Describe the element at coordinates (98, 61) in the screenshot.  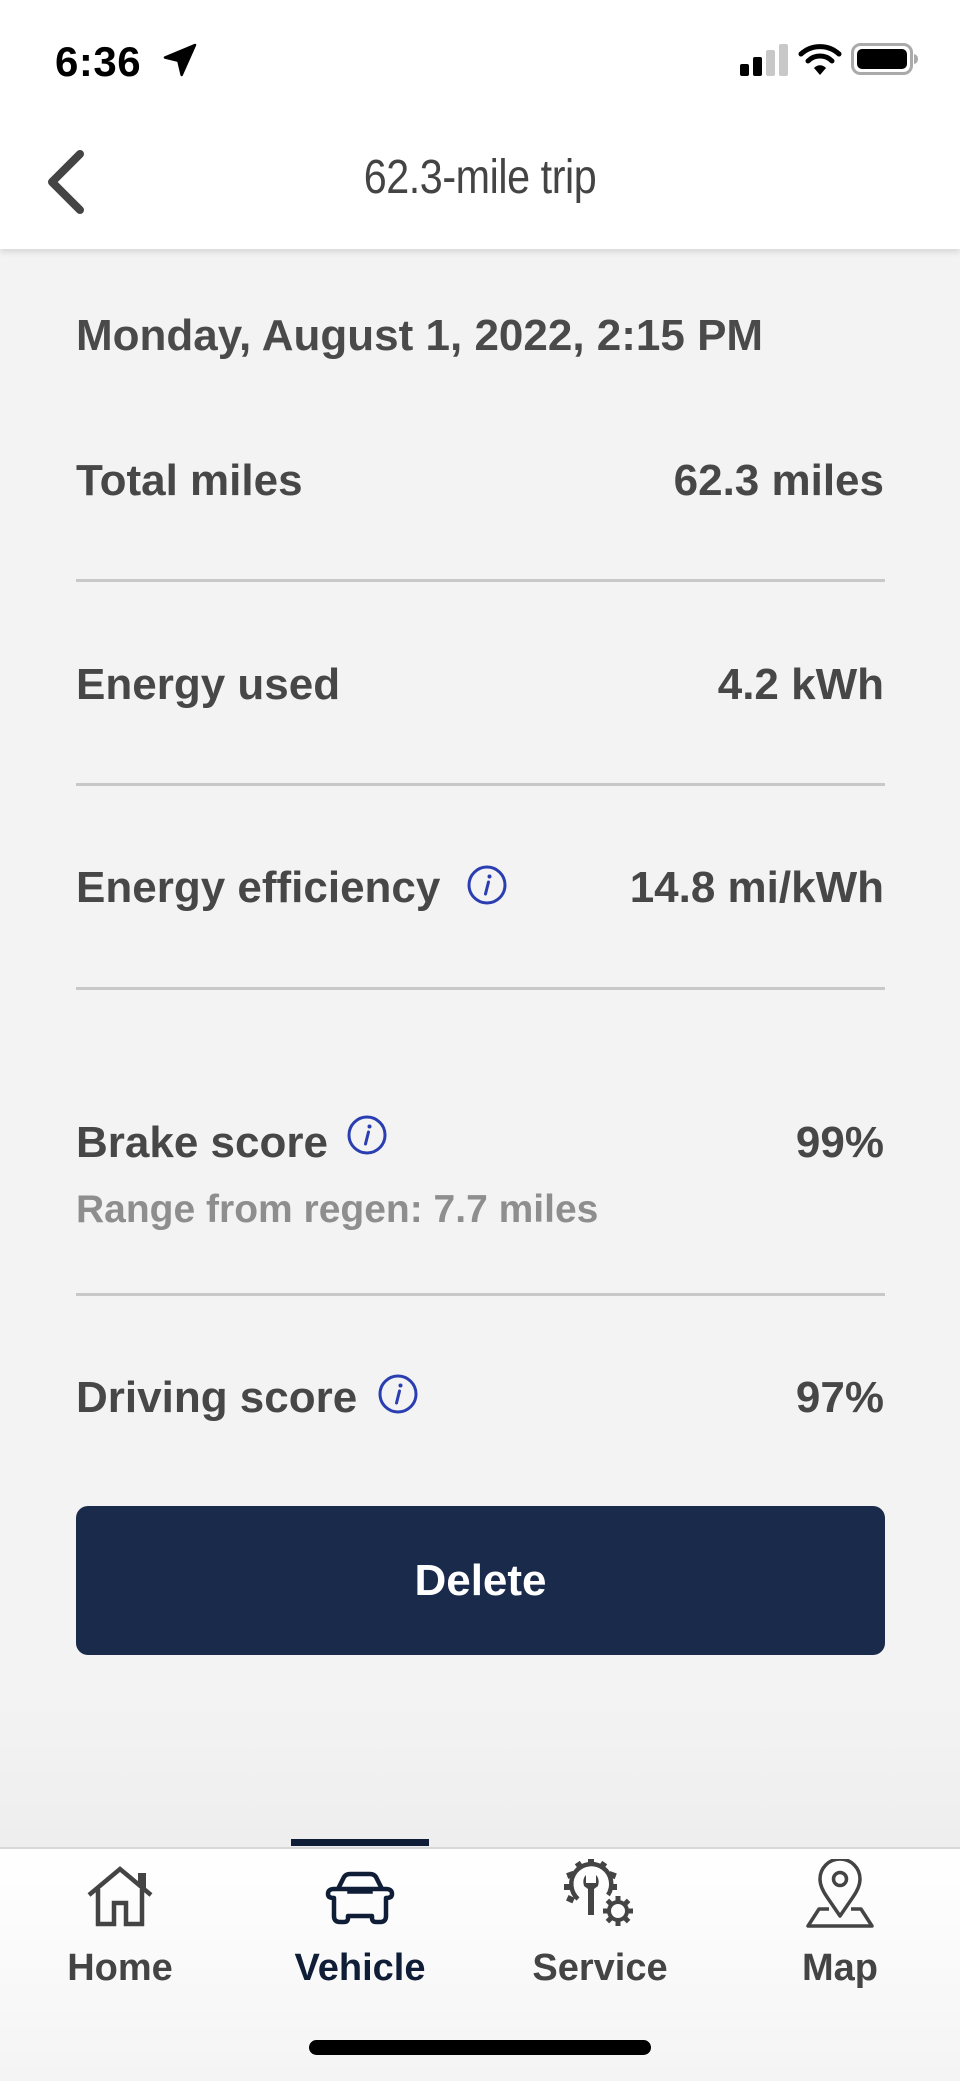
I see `status-time: 6:36` at that location.